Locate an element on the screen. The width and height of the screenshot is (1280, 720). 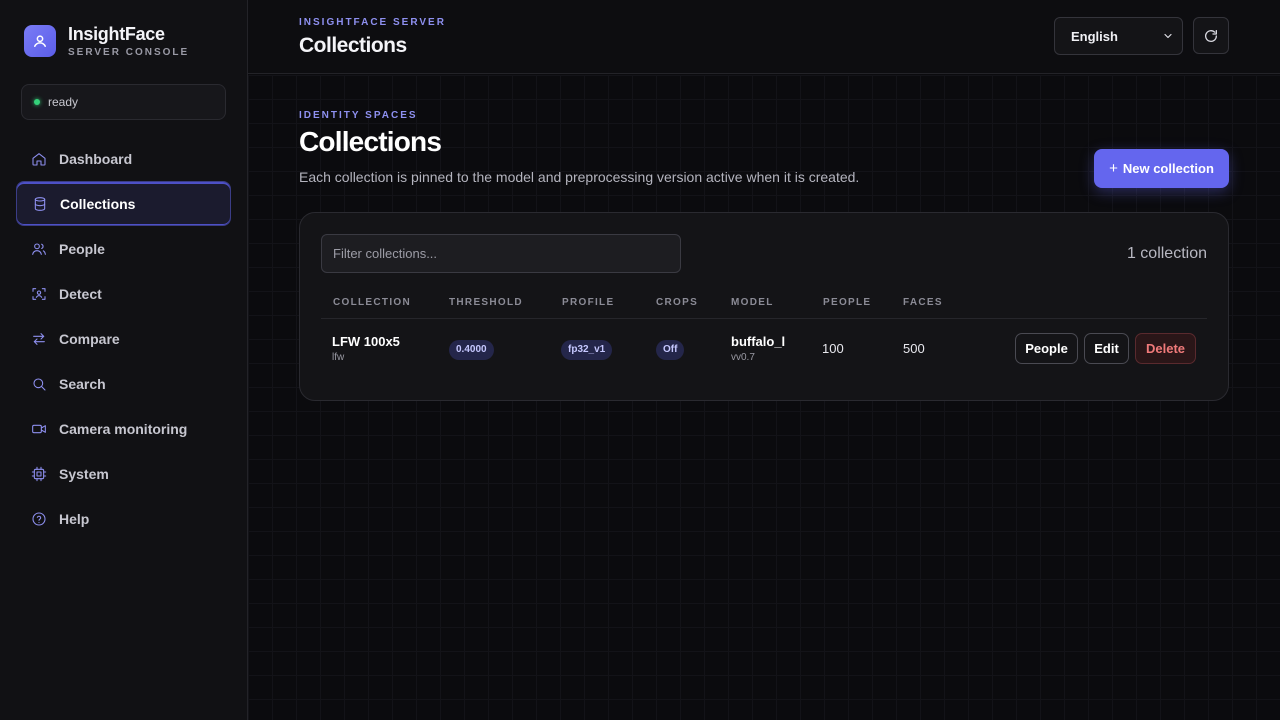
status-text: ready is located at coordinates (63, 102).